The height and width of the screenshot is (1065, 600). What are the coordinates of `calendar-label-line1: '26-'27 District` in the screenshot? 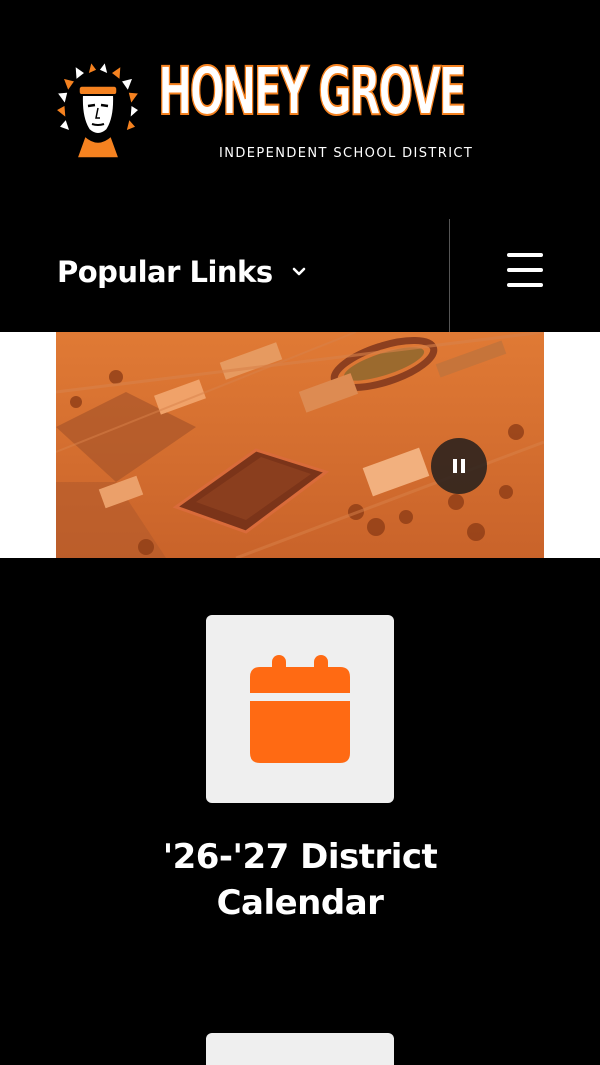 It's located at (300, 857).